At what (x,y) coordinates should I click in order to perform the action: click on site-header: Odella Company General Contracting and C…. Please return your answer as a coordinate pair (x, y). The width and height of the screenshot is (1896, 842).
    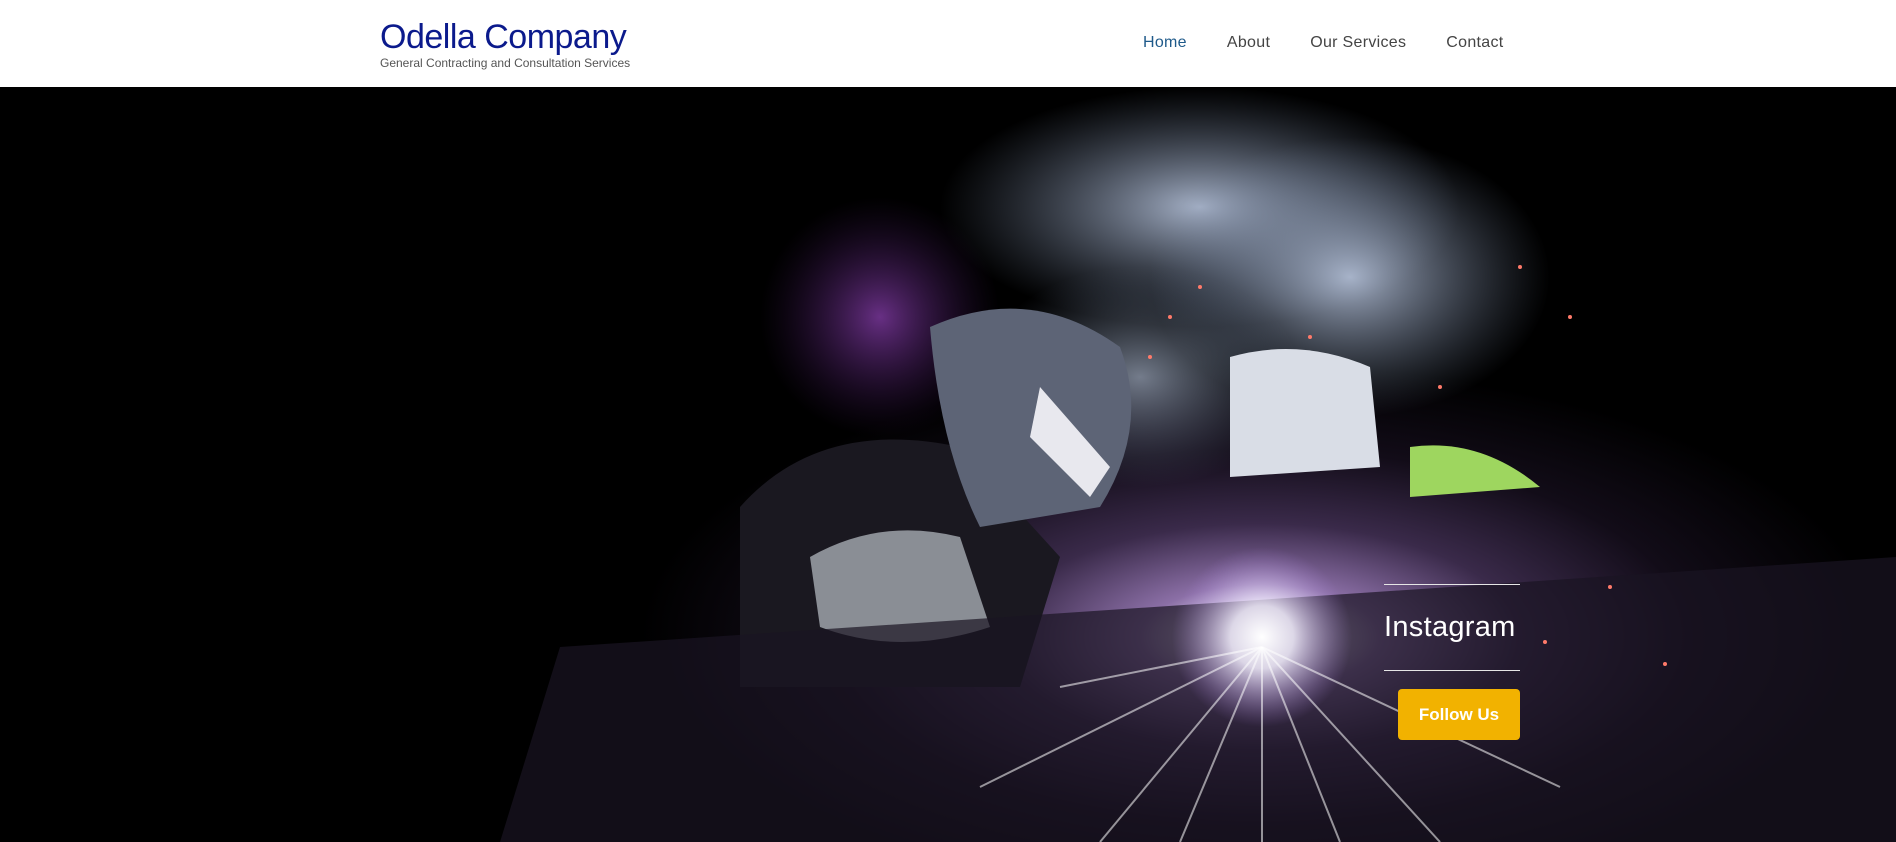
    Looking at the image, I should click on (948, 43).